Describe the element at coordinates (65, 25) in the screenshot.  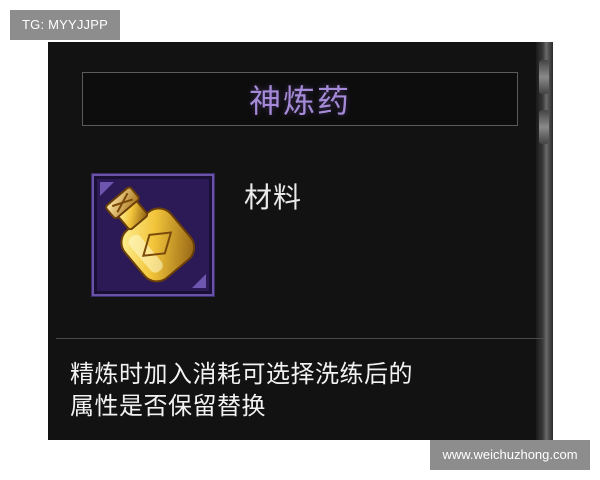
I see `watermark-top-left: TG: MYYJJPP` at that location.